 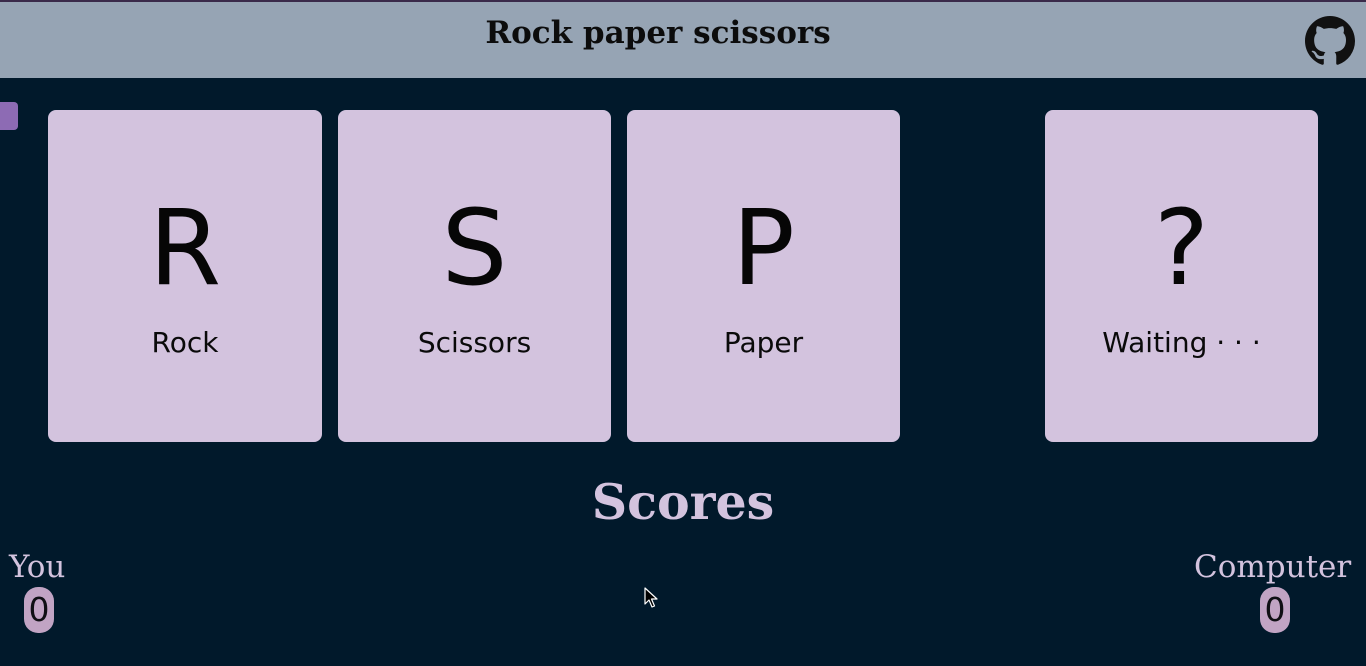 I want to click on app-header: Rock paper scissors, so click(x=683, y=40).